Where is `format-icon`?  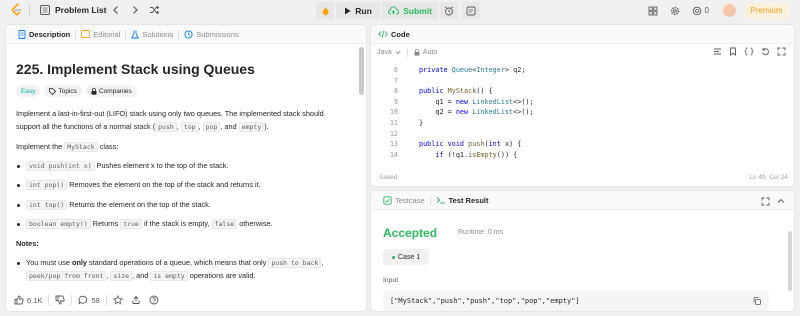
format-icon is located at coordinates (717, 51).